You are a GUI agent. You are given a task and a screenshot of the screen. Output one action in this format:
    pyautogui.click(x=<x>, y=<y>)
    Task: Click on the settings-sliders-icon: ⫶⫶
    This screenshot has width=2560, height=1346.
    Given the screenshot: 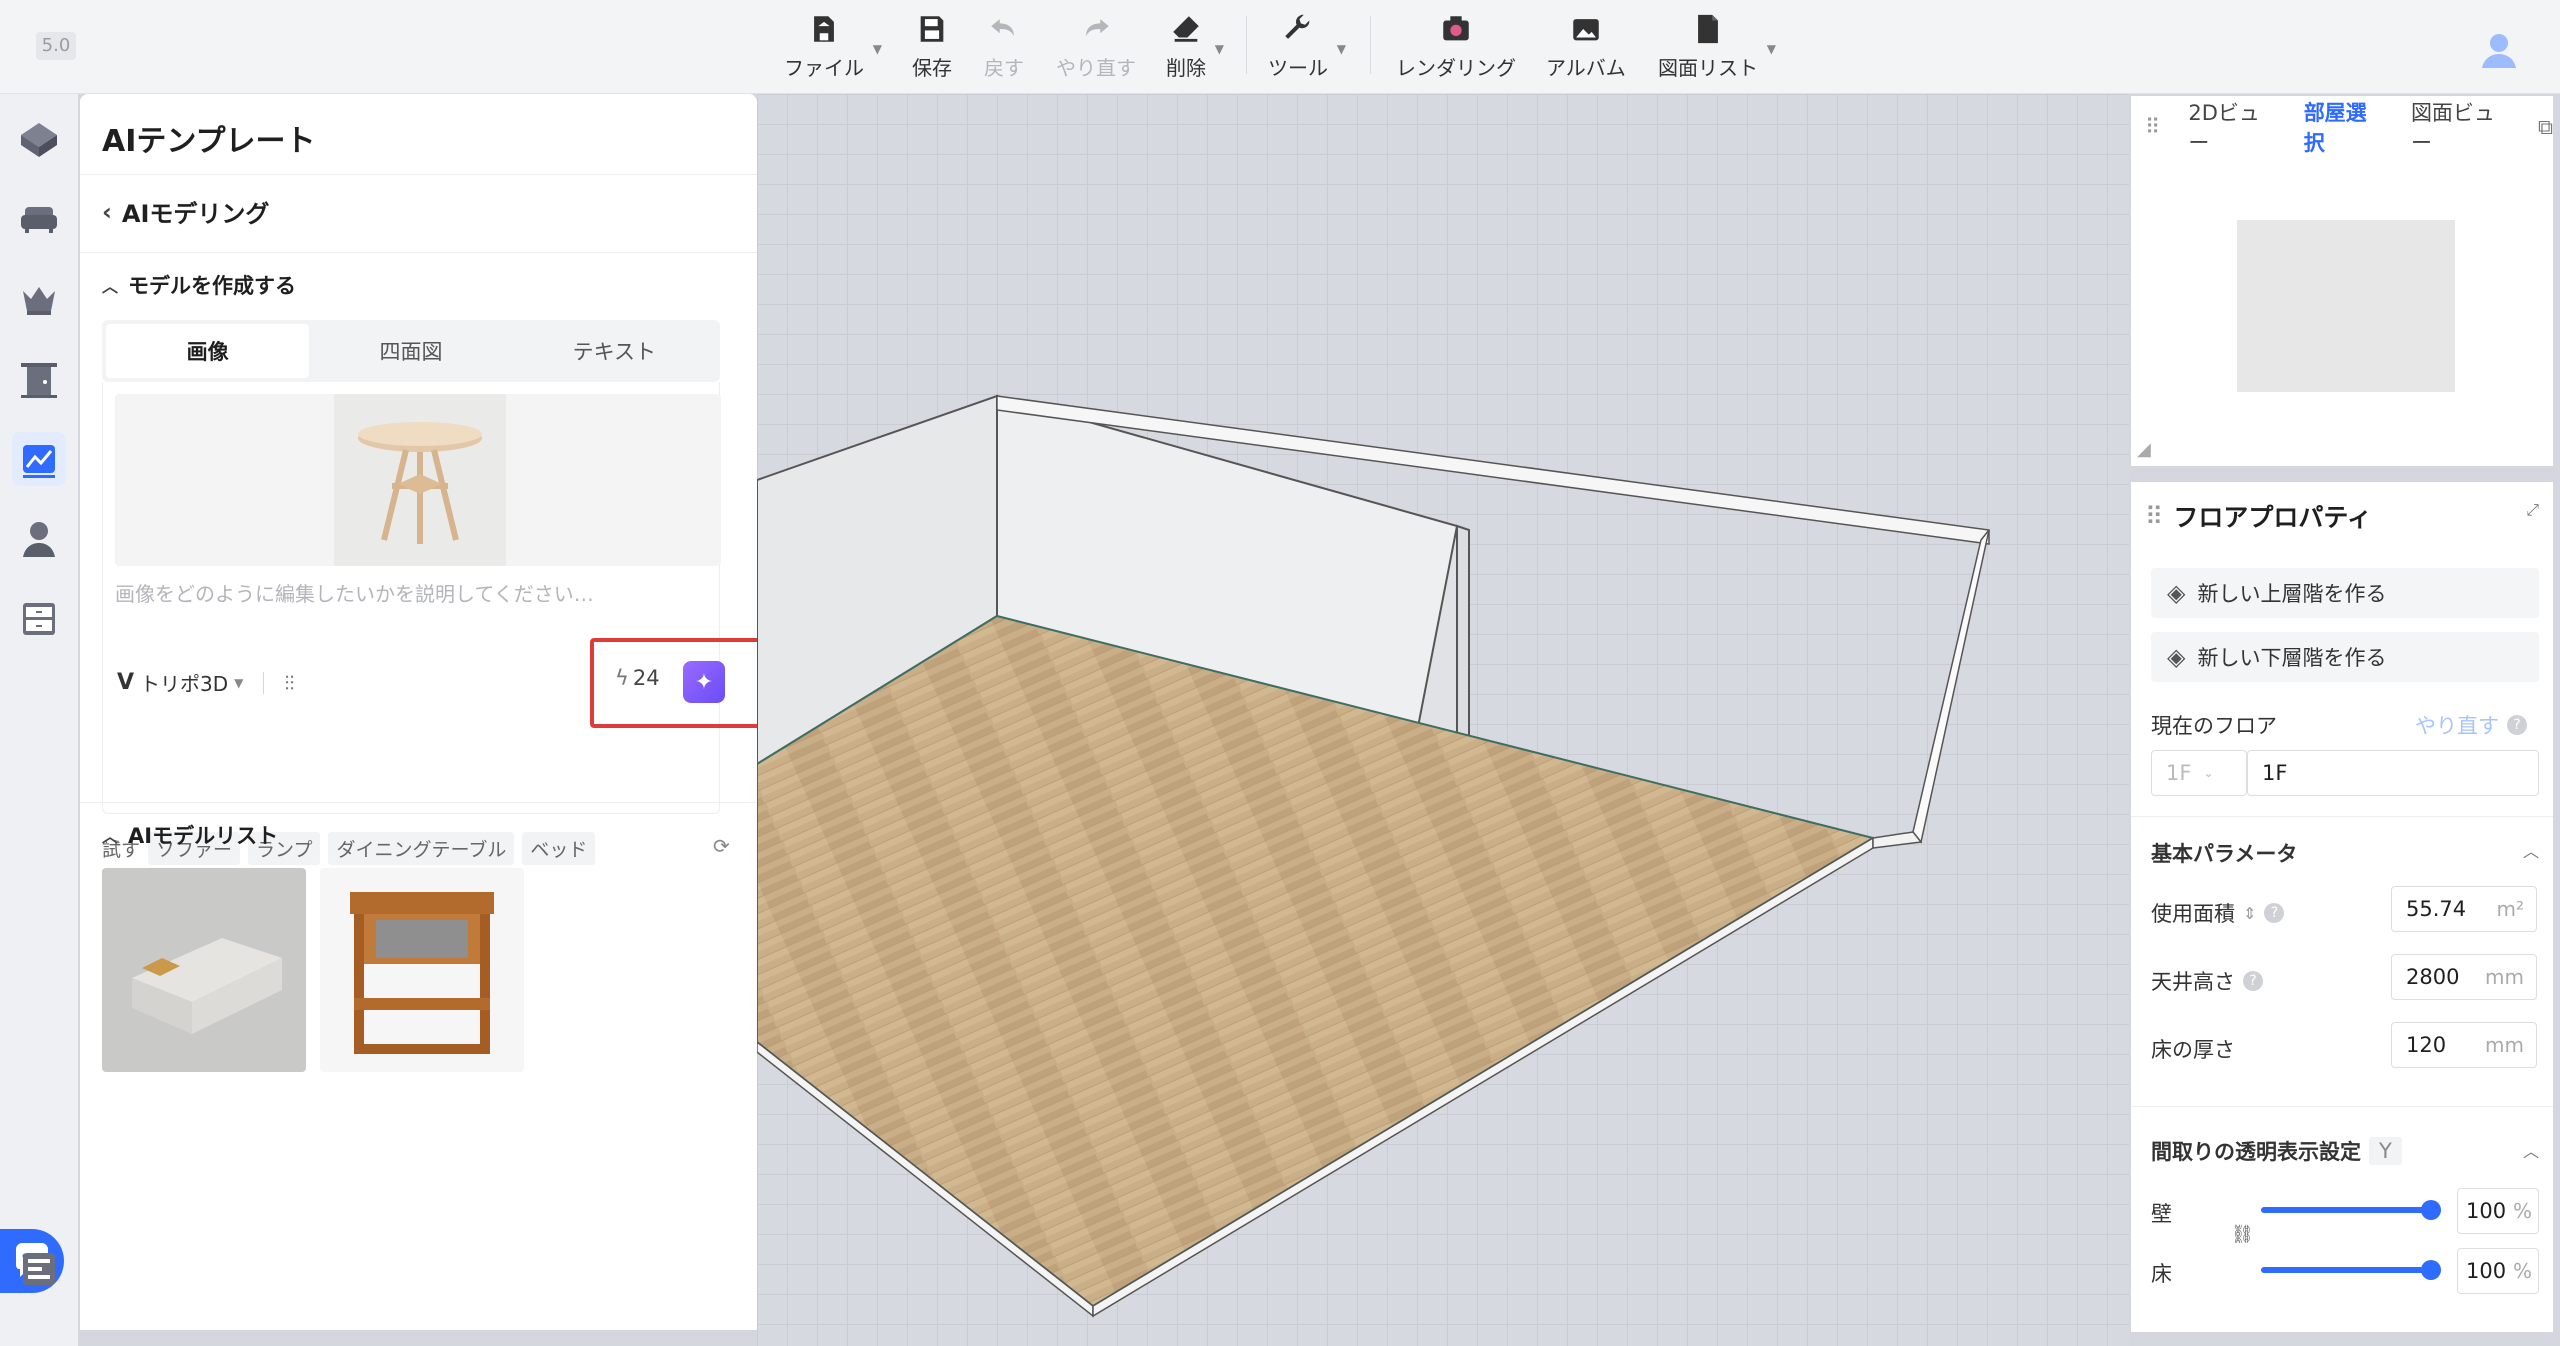 What is the action you would take?
    pyautogui.click(x=289, y=683)
    